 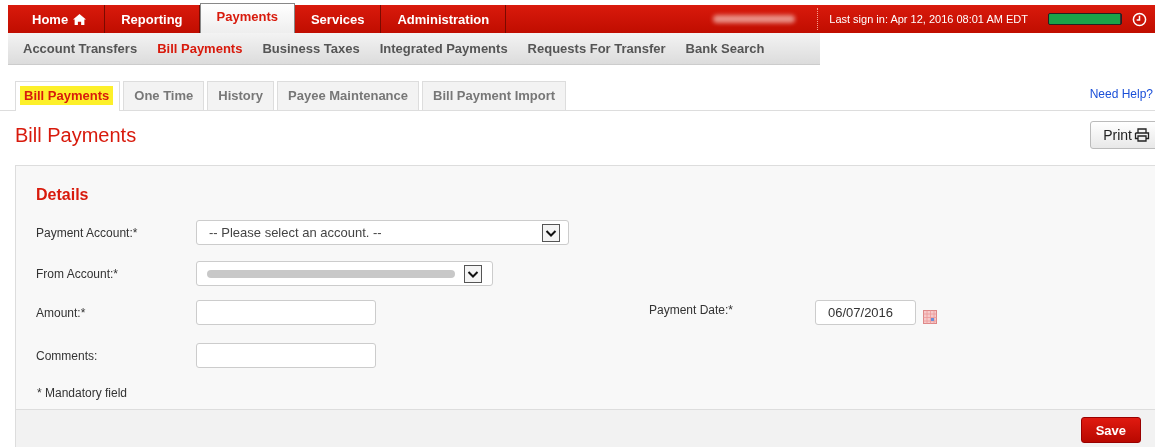 What do you see at coordinates (241, 95) in the screenshot?
I see `tab: History` at bounding box center [241, 95].